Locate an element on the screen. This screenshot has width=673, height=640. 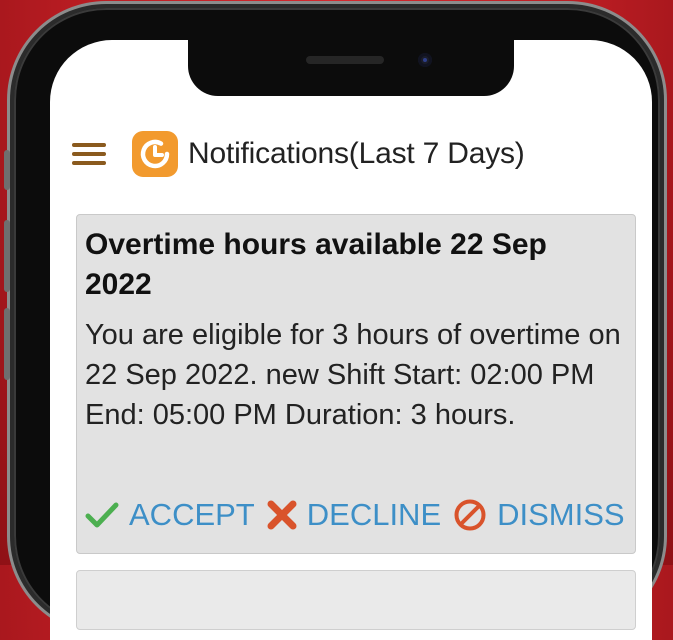
app-header: Notifications(Last 7 Days) is located at coordinates (362, 154).